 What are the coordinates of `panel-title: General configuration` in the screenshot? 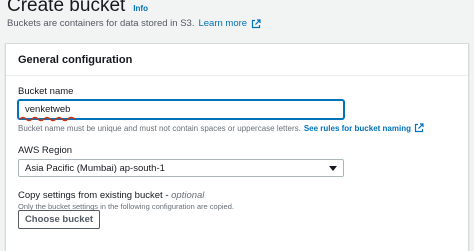 It's located at (75, 59).